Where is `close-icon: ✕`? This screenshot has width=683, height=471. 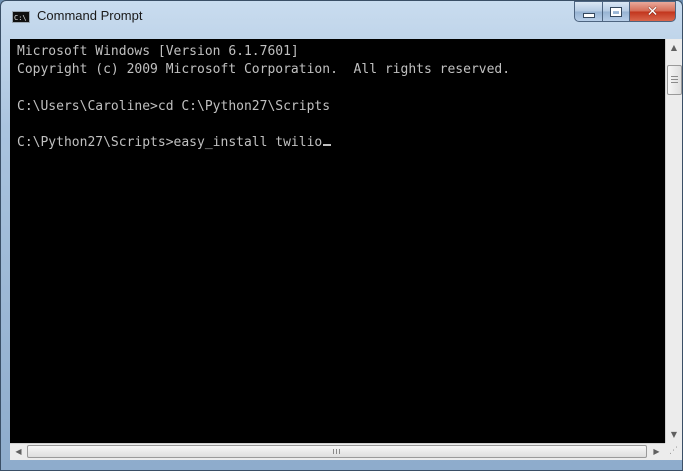
close-icon: ✕ is located at coordinates (652, 11).